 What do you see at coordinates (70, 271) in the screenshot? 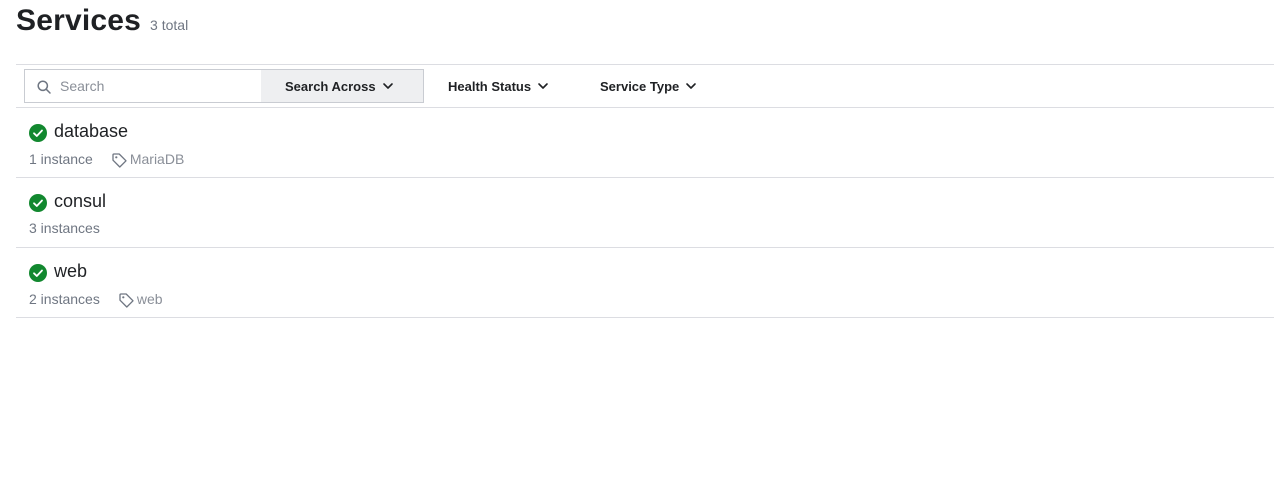
I see `service-name: web` at bounding box center [70, 271].